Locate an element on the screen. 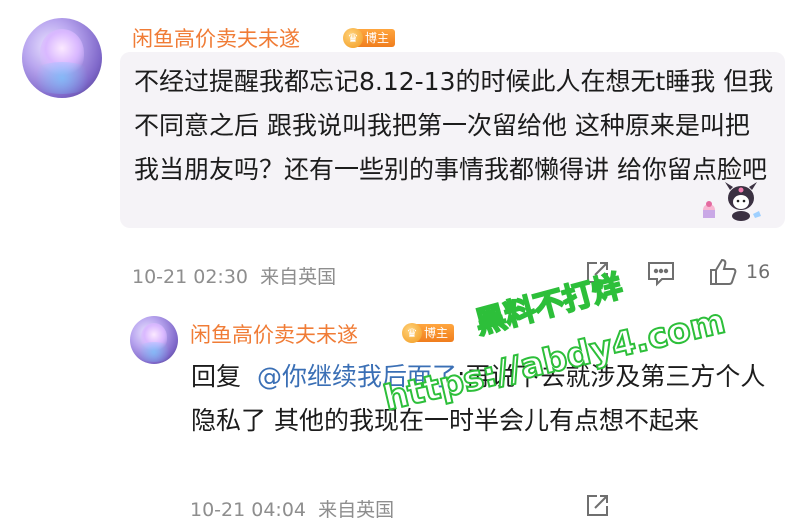 This screenshot has width=800, height=523. share-icon is located at coordinates (597, 505).